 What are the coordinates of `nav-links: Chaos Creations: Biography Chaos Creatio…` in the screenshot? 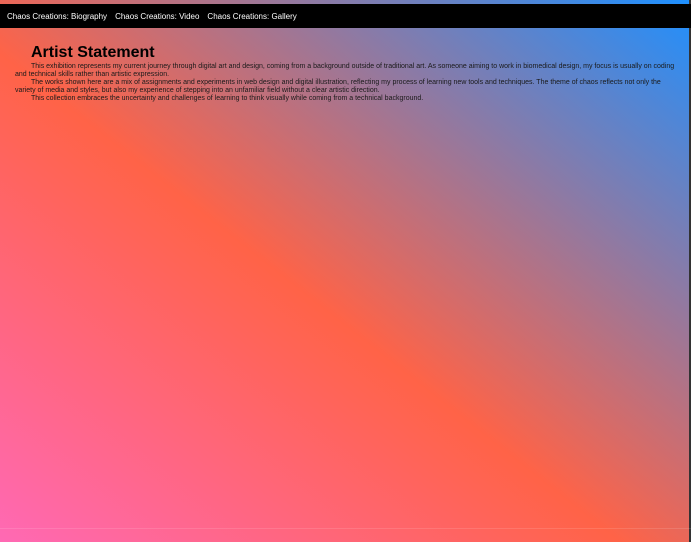 It's located at (152, 16).